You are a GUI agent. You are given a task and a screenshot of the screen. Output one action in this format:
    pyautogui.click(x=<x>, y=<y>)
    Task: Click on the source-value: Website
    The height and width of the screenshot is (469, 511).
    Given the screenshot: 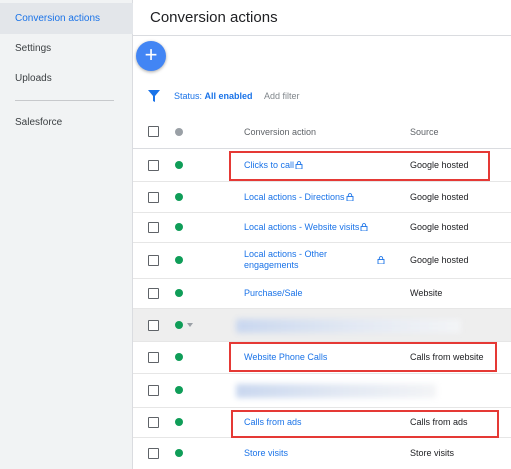 What is the action you would take?
    pyautogui.click(x=426, y=293)
    